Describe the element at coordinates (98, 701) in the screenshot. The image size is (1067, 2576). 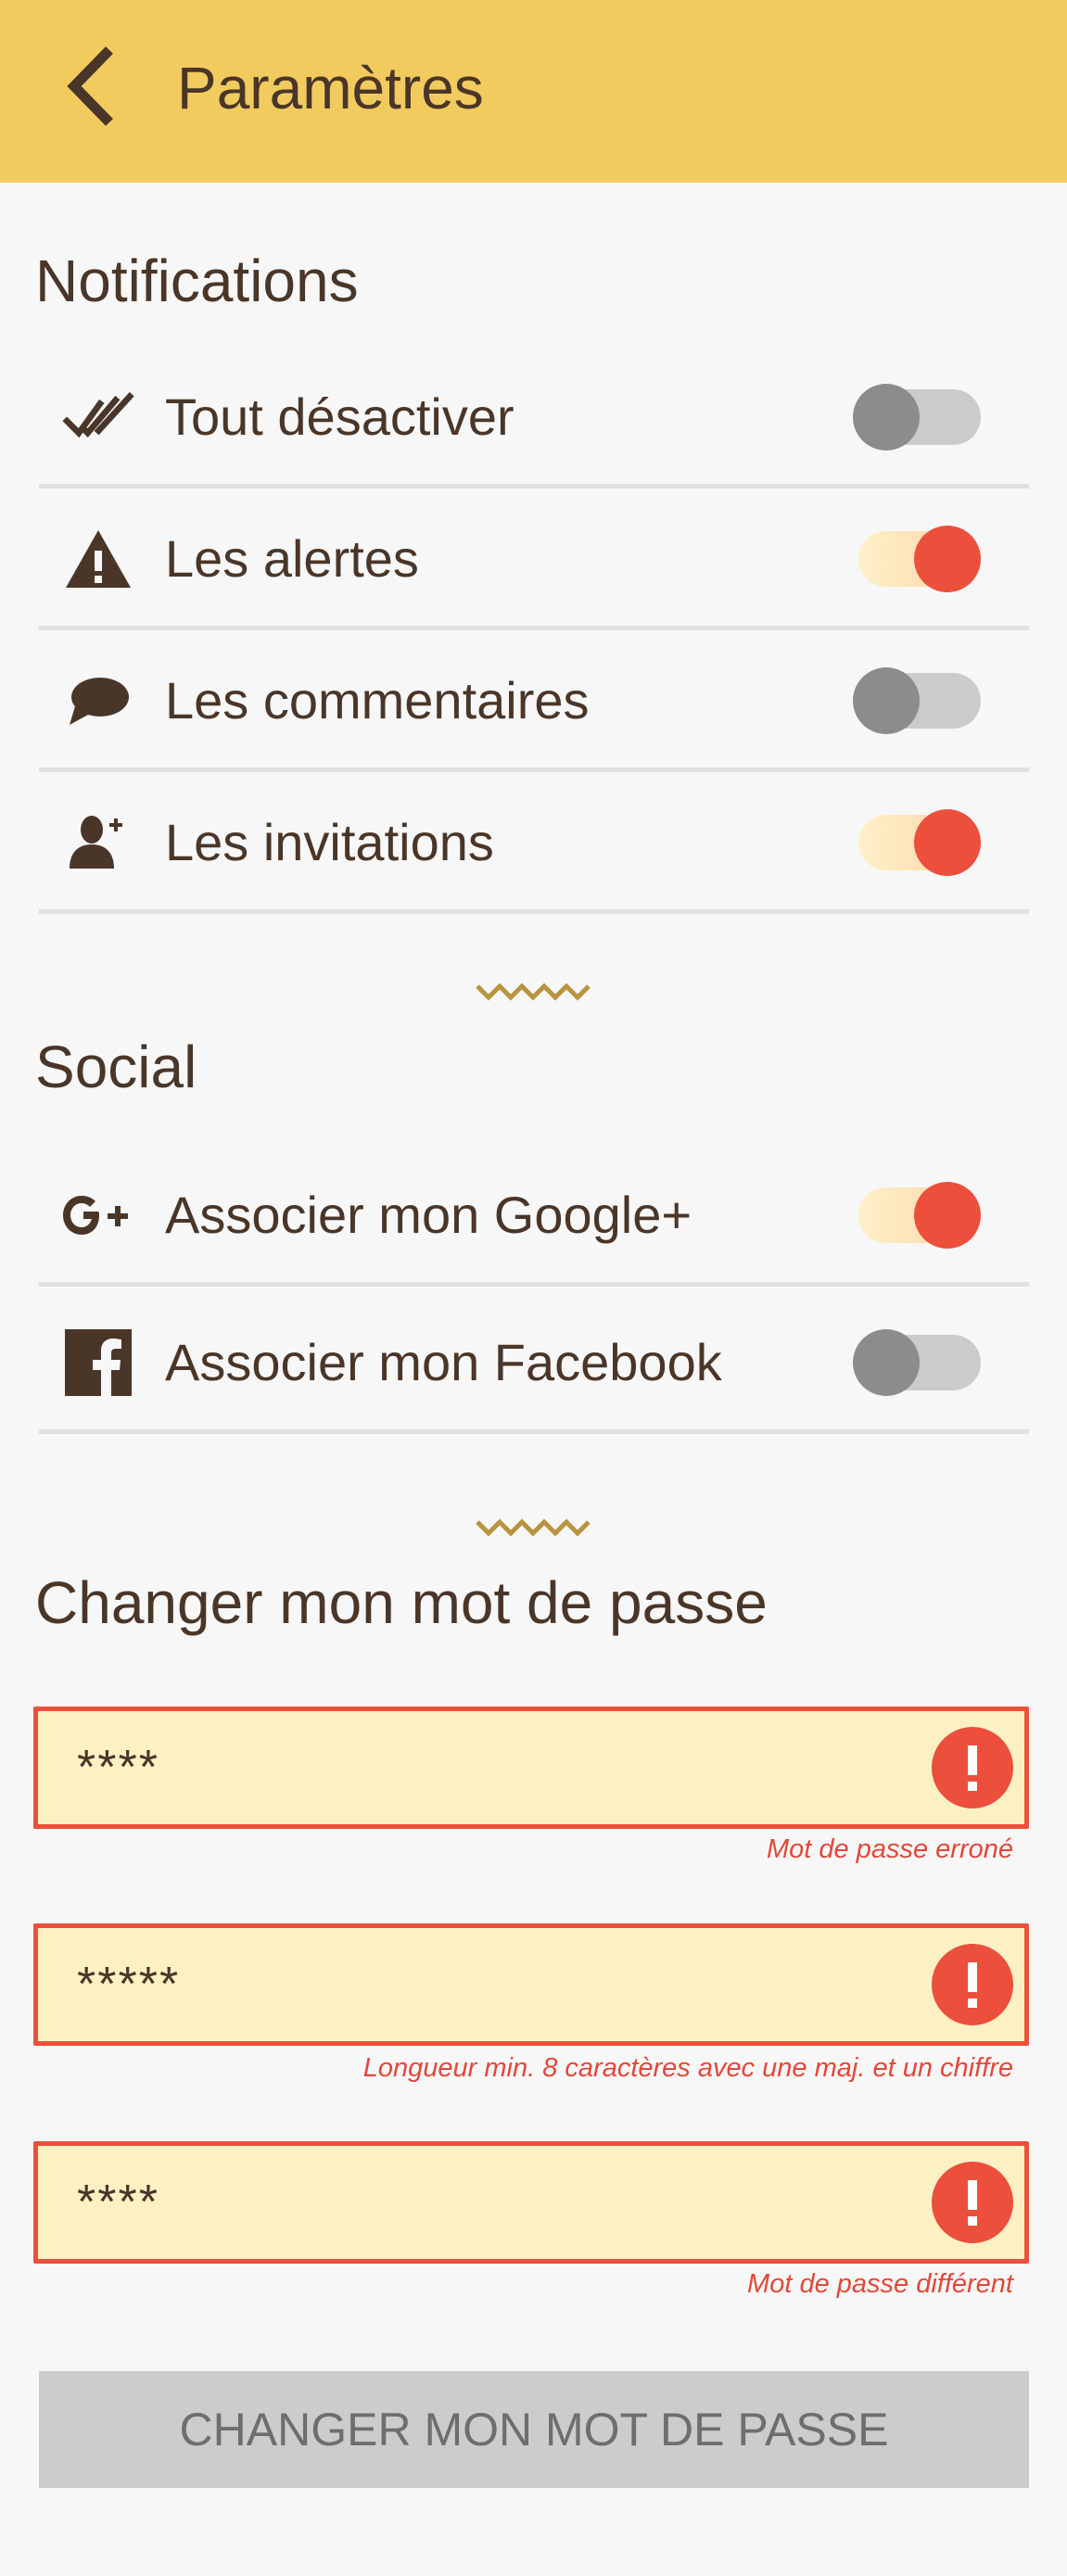
I see `comment-icon` at that location.